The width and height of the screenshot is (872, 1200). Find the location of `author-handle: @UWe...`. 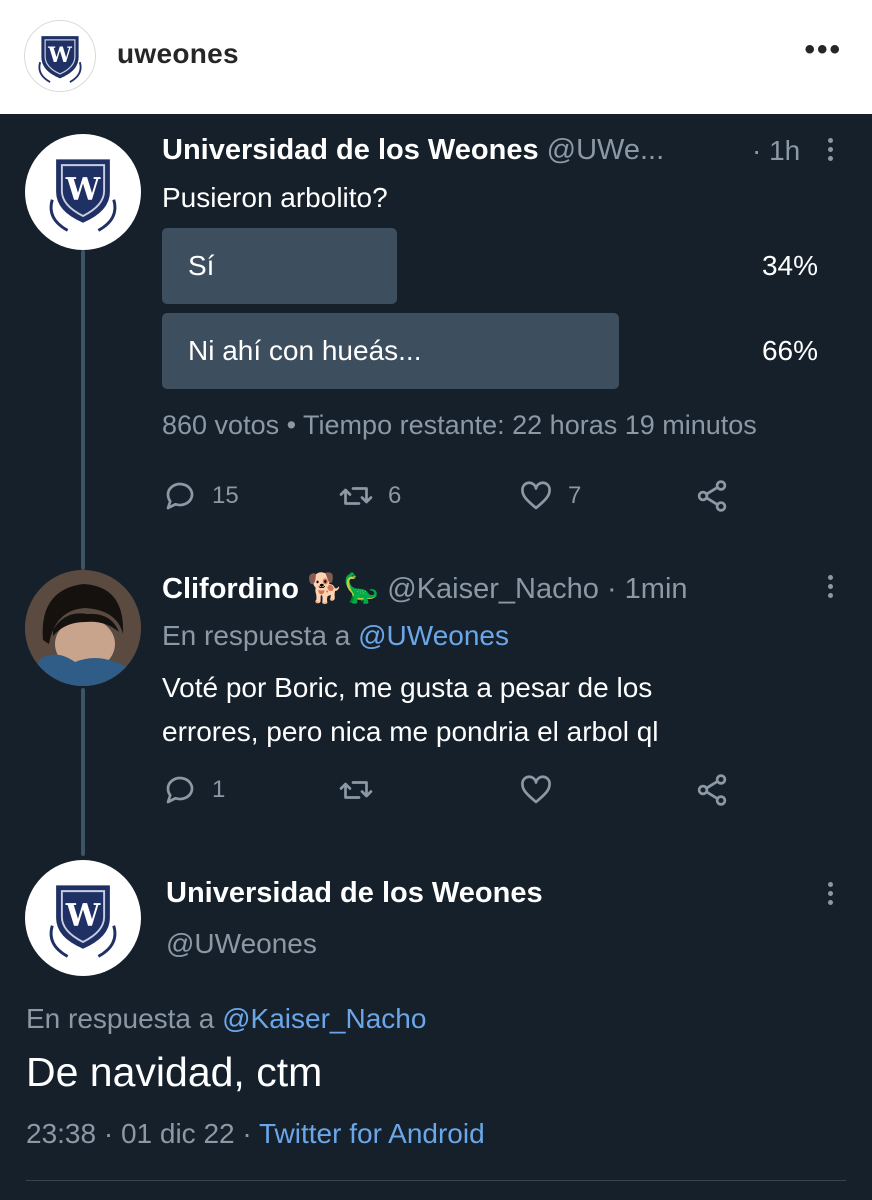

author-handle: @UWe... is located at coordinates (605, 150).